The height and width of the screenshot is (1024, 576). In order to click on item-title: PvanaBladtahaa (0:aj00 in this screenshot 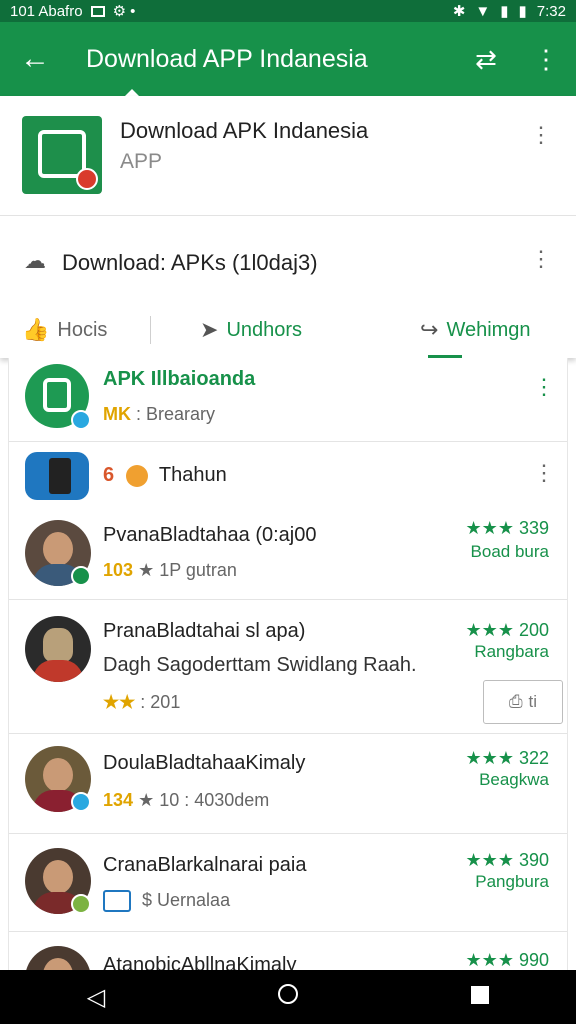, I will do `click(210, 535)`.